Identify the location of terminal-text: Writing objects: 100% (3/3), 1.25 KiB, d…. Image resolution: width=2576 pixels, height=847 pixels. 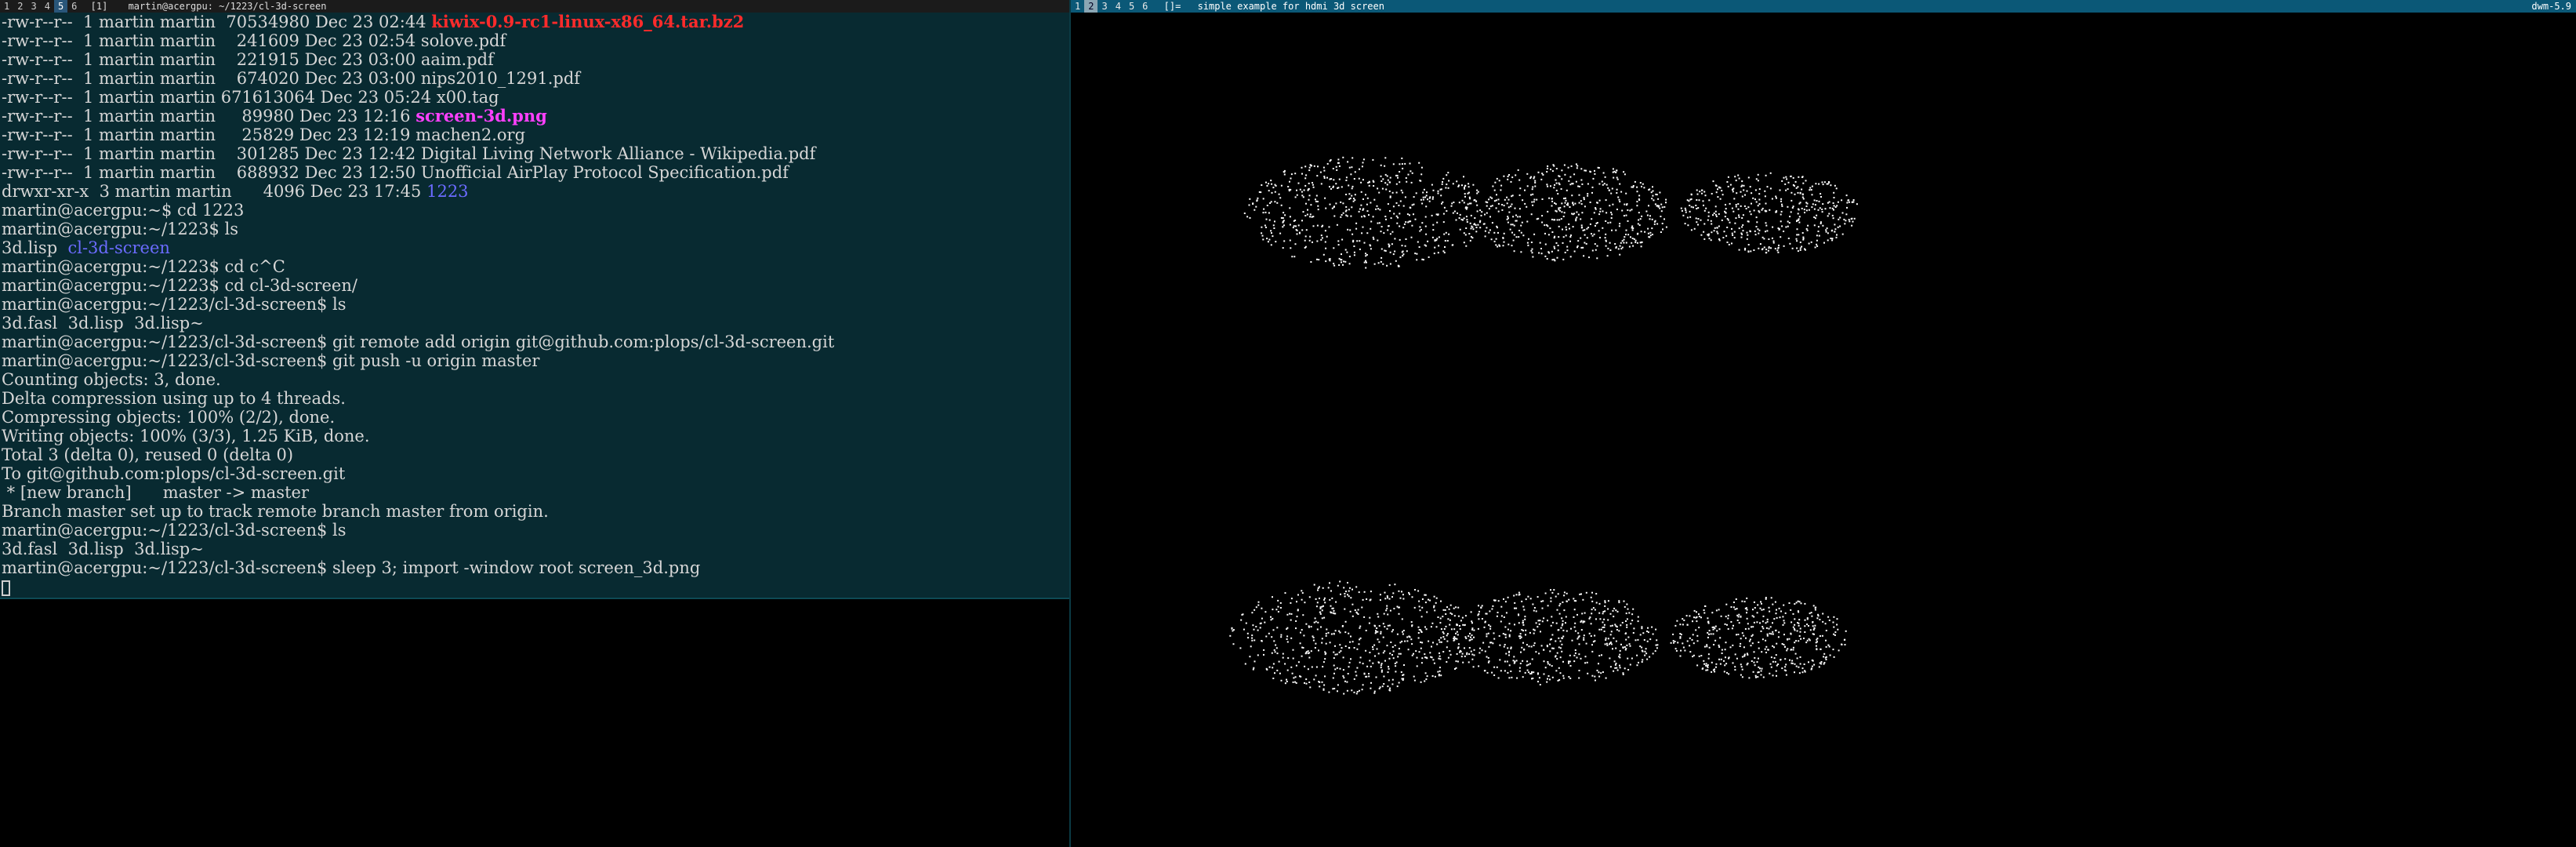
(186, 436).